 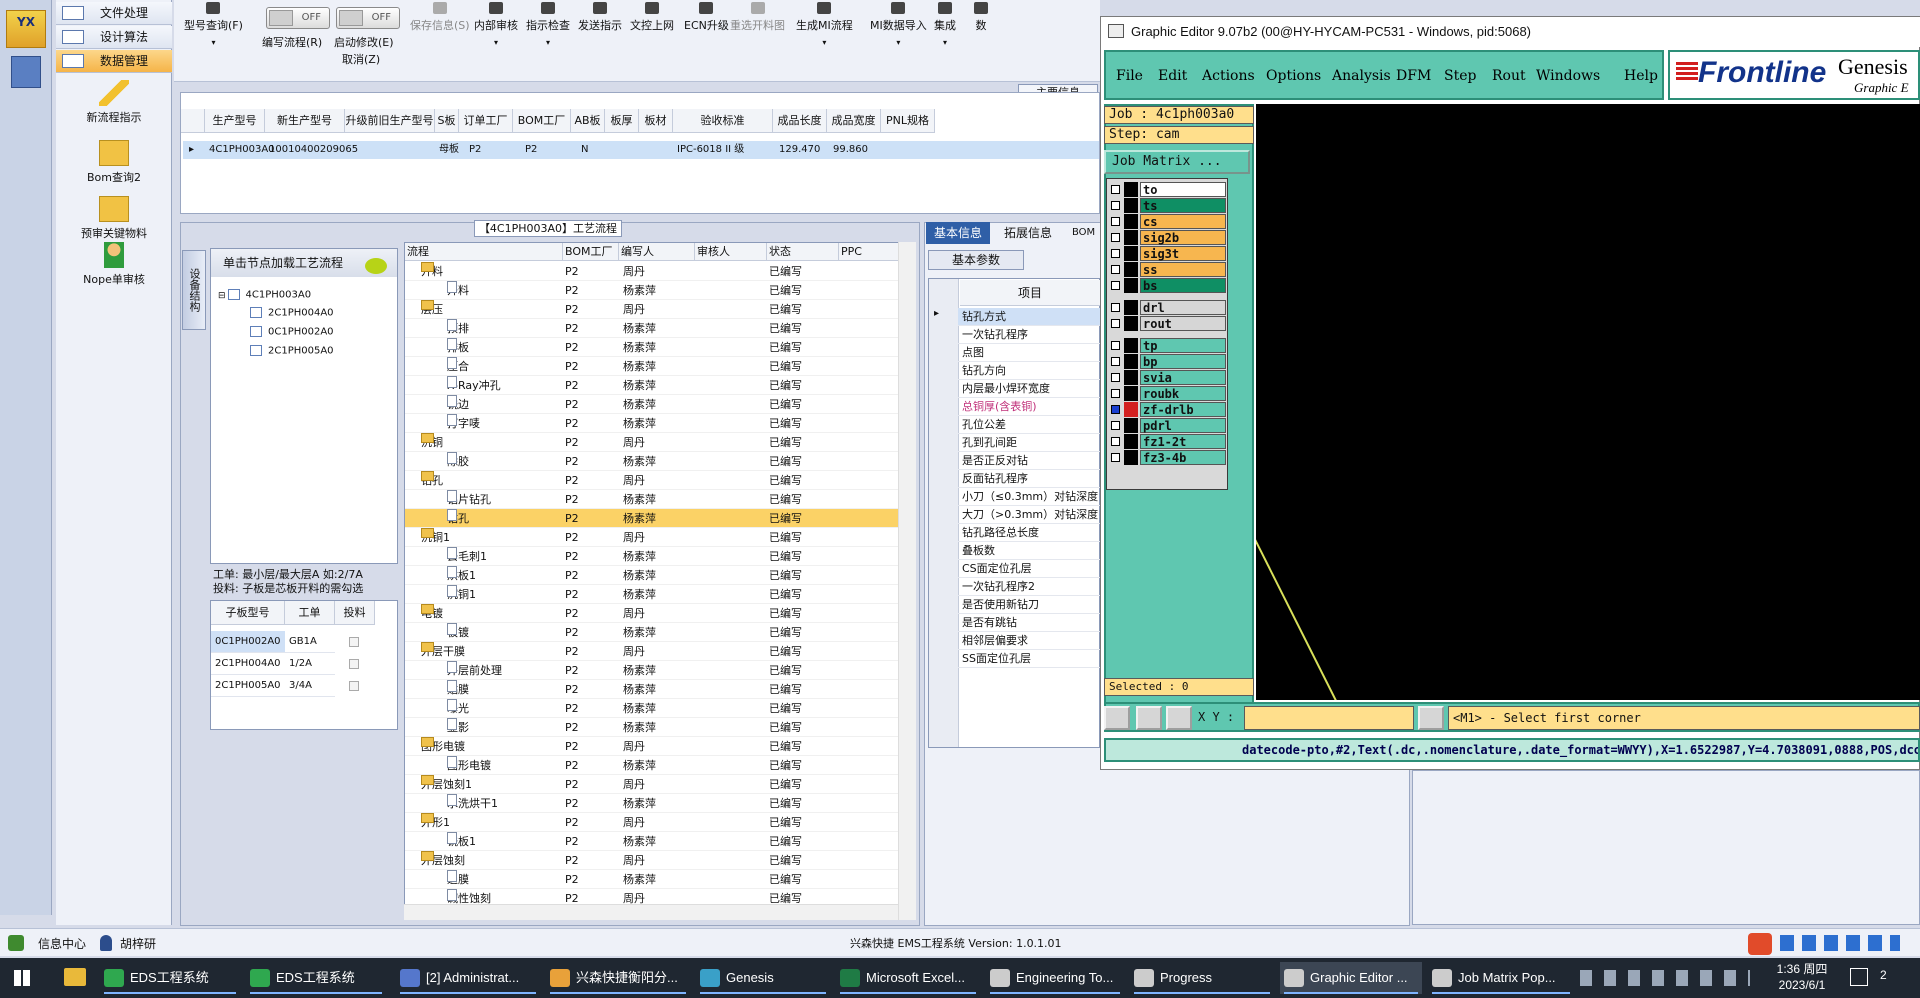 I want to click on taskbar-item: EDS工程系统, so click(x=170, y=978).